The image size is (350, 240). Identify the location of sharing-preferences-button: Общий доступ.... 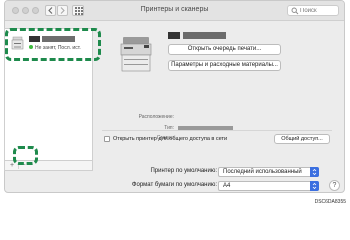
(302, 139).